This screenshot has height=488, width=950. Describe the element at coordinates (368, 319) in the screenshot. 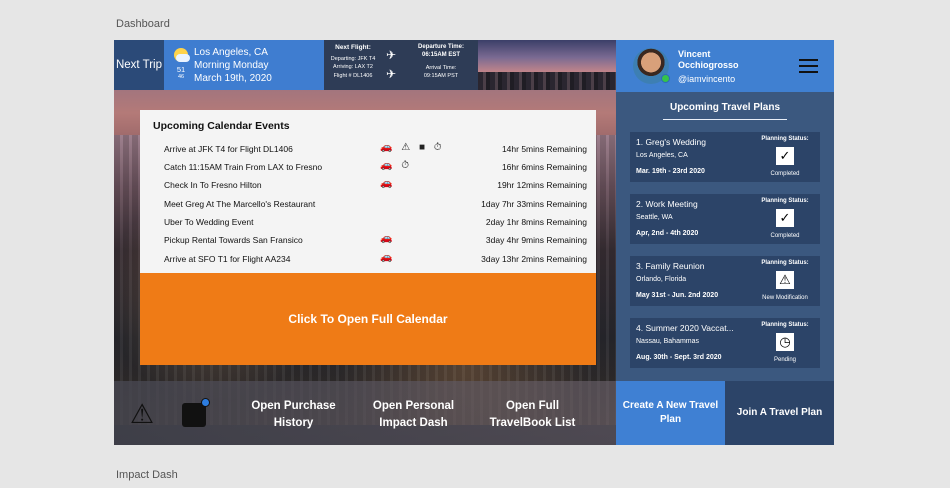

I see `open-full-calendar-button: Click To Open Full Calendar` at that location.